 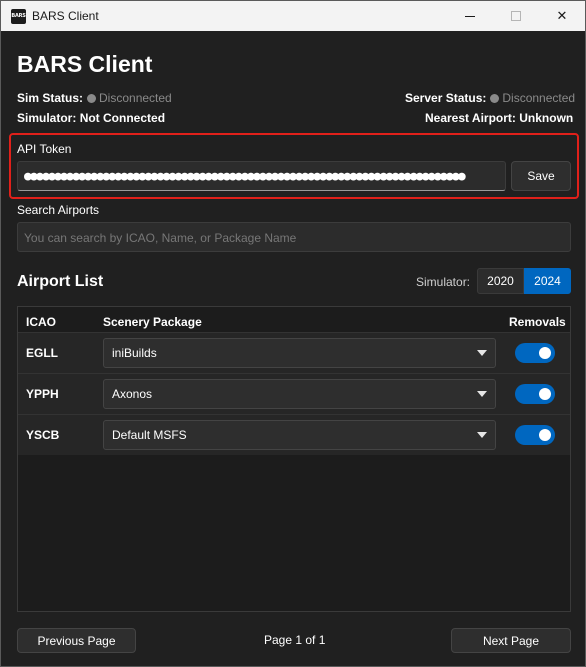 I want to click on server-status-label: Server Status:, so click(x=446, y=98).